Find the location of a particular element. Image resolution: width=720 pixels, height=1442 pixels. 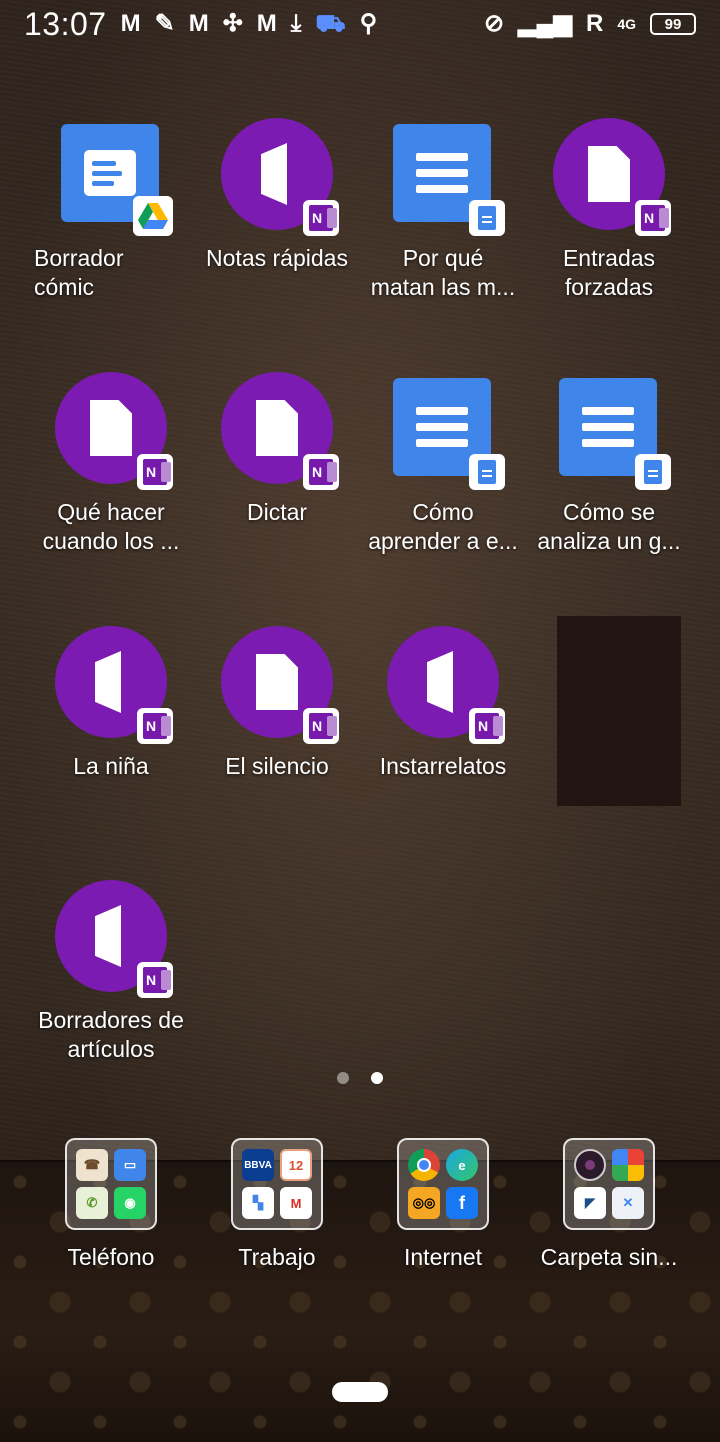

app-label: Dictar is located at coordinates (277, 512).